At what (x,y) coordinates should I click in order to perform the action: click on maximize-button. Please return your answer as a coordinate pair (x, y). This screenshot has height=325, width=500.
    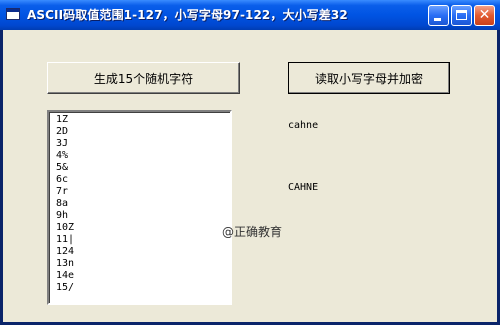
    Looking at the image, I should click on (461, 15).